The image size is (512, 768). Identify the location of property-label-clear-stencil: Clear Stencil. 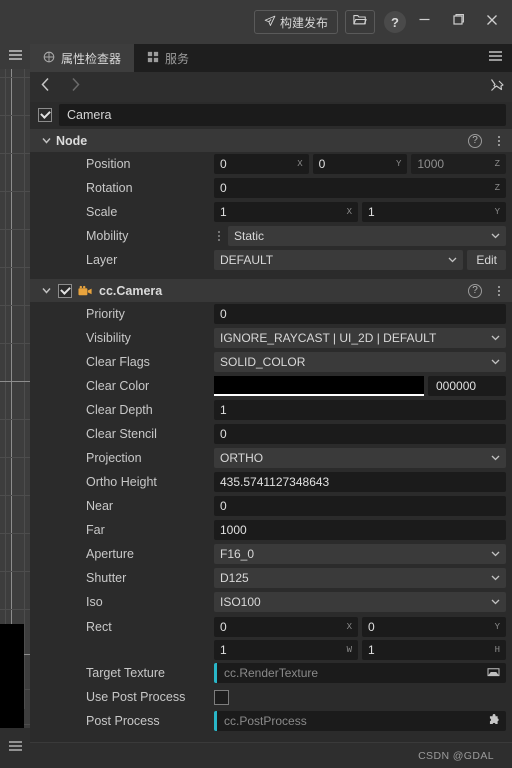
(121, 434).